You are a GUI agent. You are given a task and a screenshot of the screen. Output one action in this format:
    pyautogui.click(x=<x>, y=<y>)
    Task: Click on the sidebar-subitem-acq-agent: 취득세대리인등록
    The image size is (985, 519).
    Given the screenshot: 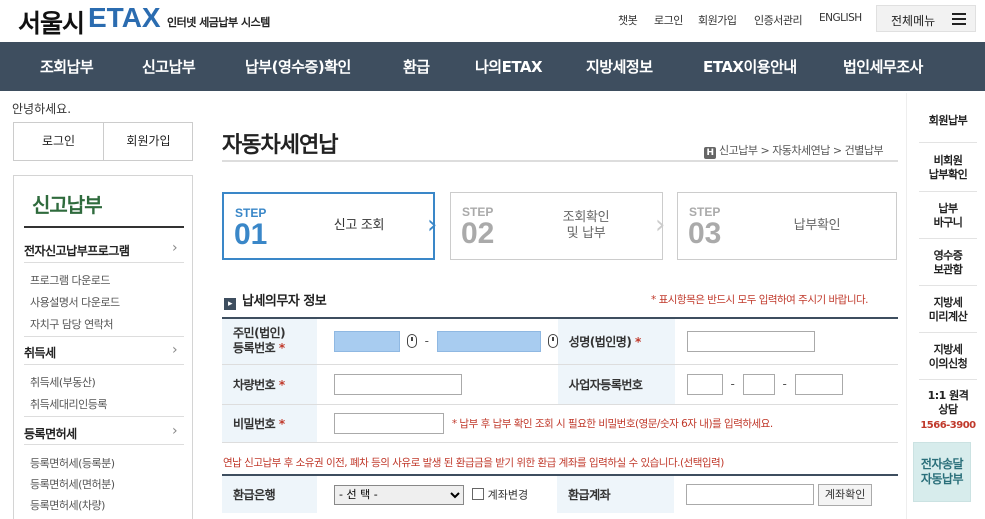 What is the action you would take?
    pyautogui.click(x=68, y=404)
    